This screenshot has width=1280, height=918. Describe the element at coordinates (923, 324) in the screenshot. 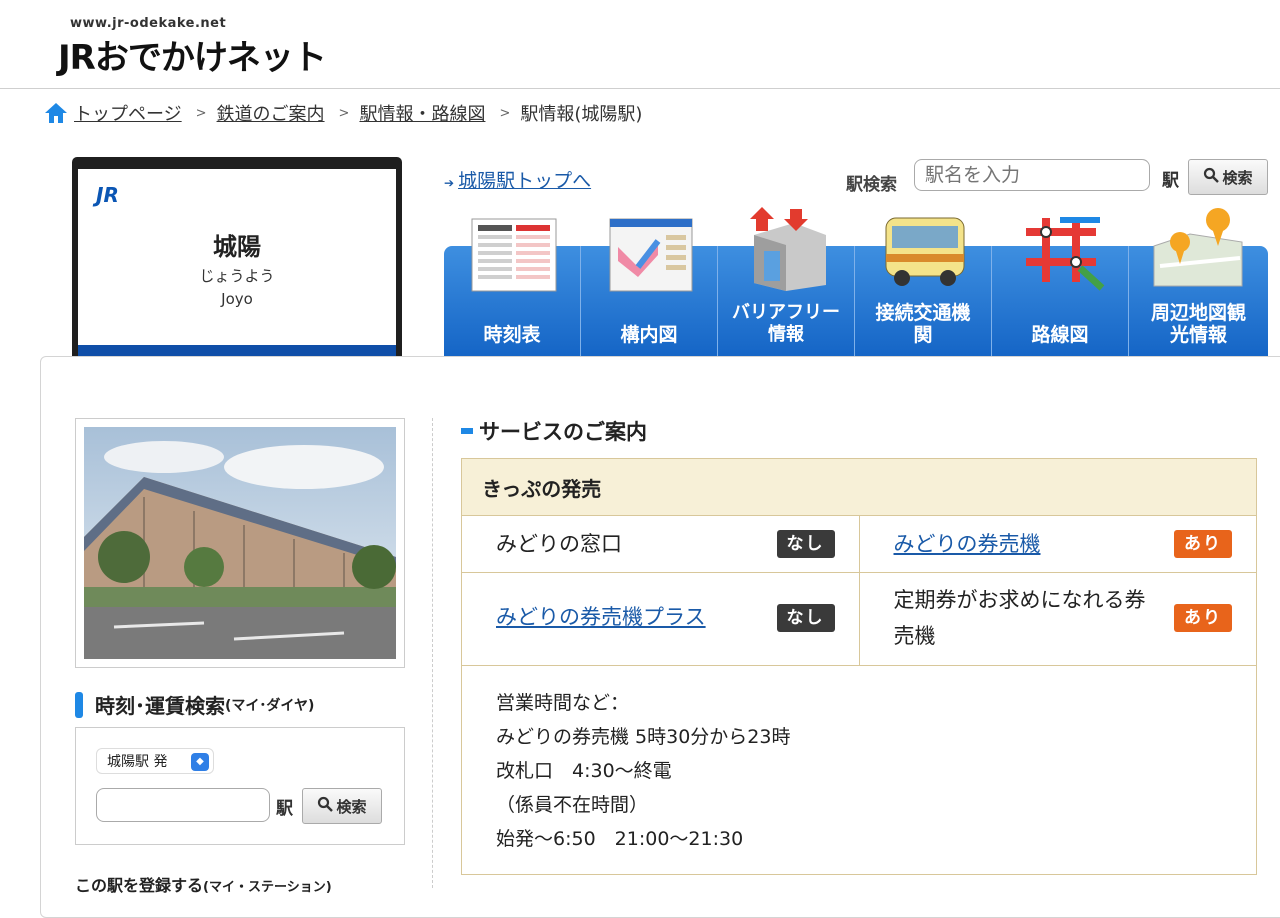

I see `tab-label: 接続交通機関` at that location.